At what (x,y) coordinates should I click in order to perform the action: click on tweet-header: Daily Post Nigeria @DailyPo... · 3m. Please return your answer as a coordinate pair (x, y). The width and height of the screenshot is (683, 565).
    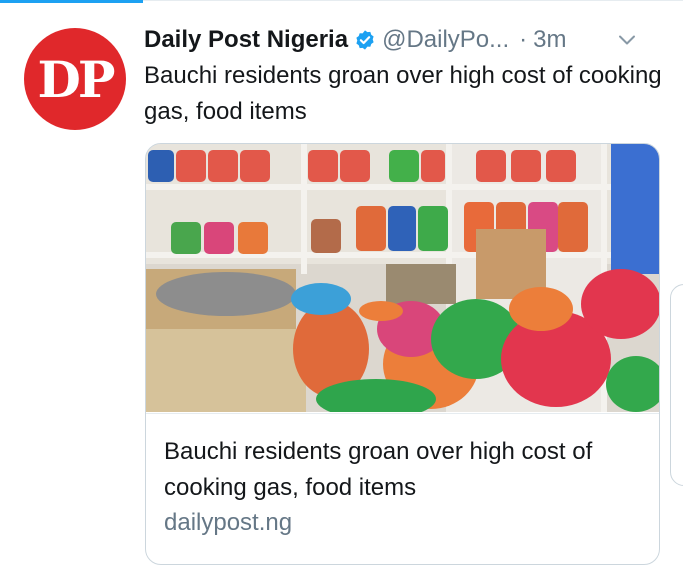
    Looking at the image, I should click on (403, 40).